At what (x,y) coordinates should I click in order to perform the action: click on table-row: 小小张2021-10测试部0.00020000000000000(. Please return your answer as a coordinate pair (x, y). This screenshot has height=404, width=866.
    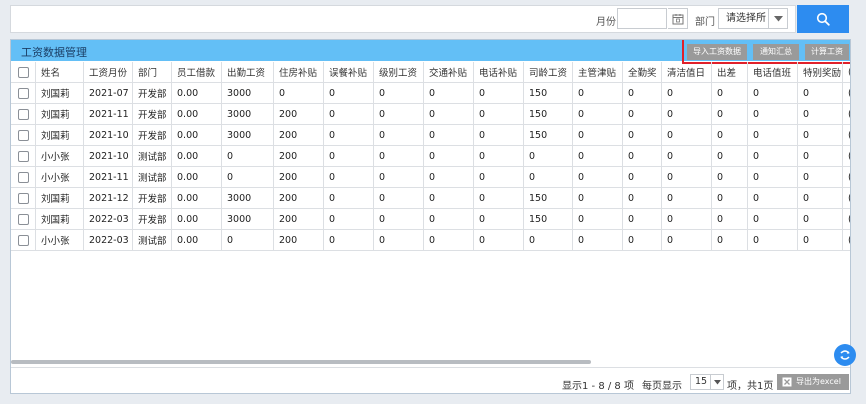
    Looking at the image, I should click on (430, 156).